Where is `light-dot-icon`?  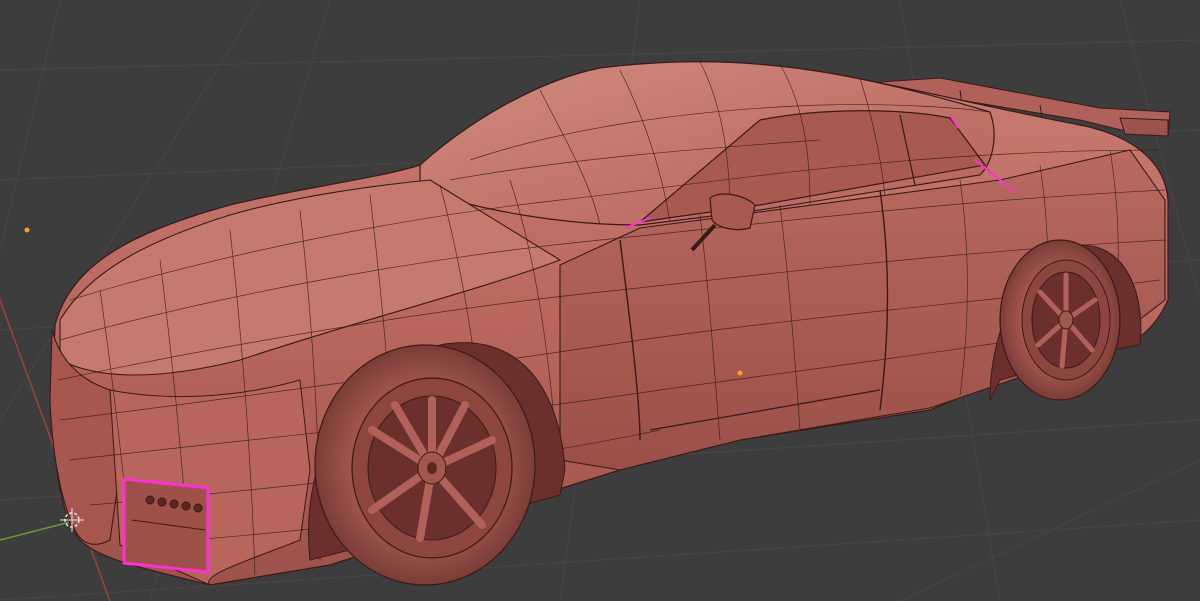 light-dot-icon is located at coordinates (27, 230).